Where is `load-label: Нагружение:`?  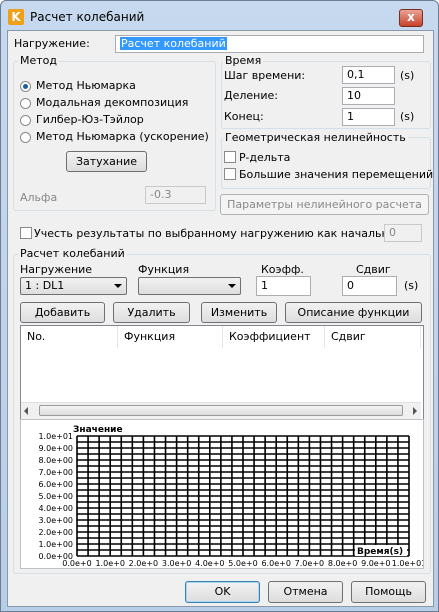
load-label: Нагружение: is located at coordinates (52, 43).